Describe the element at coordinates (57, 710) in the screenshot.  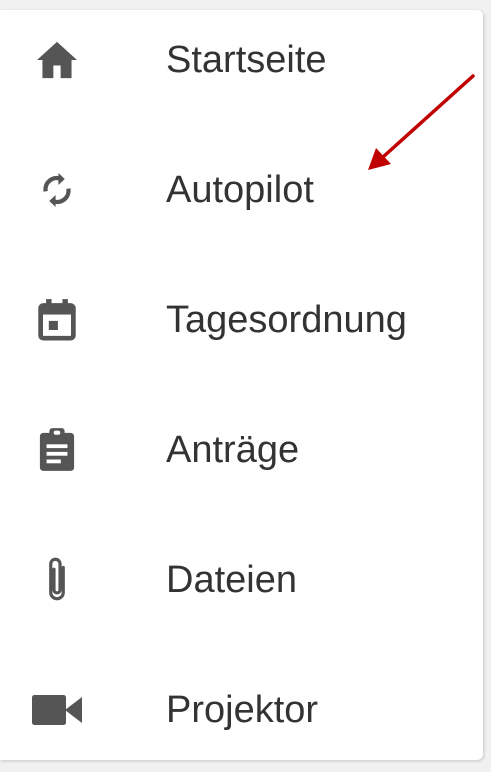
I see `videocam-icon` at that location.